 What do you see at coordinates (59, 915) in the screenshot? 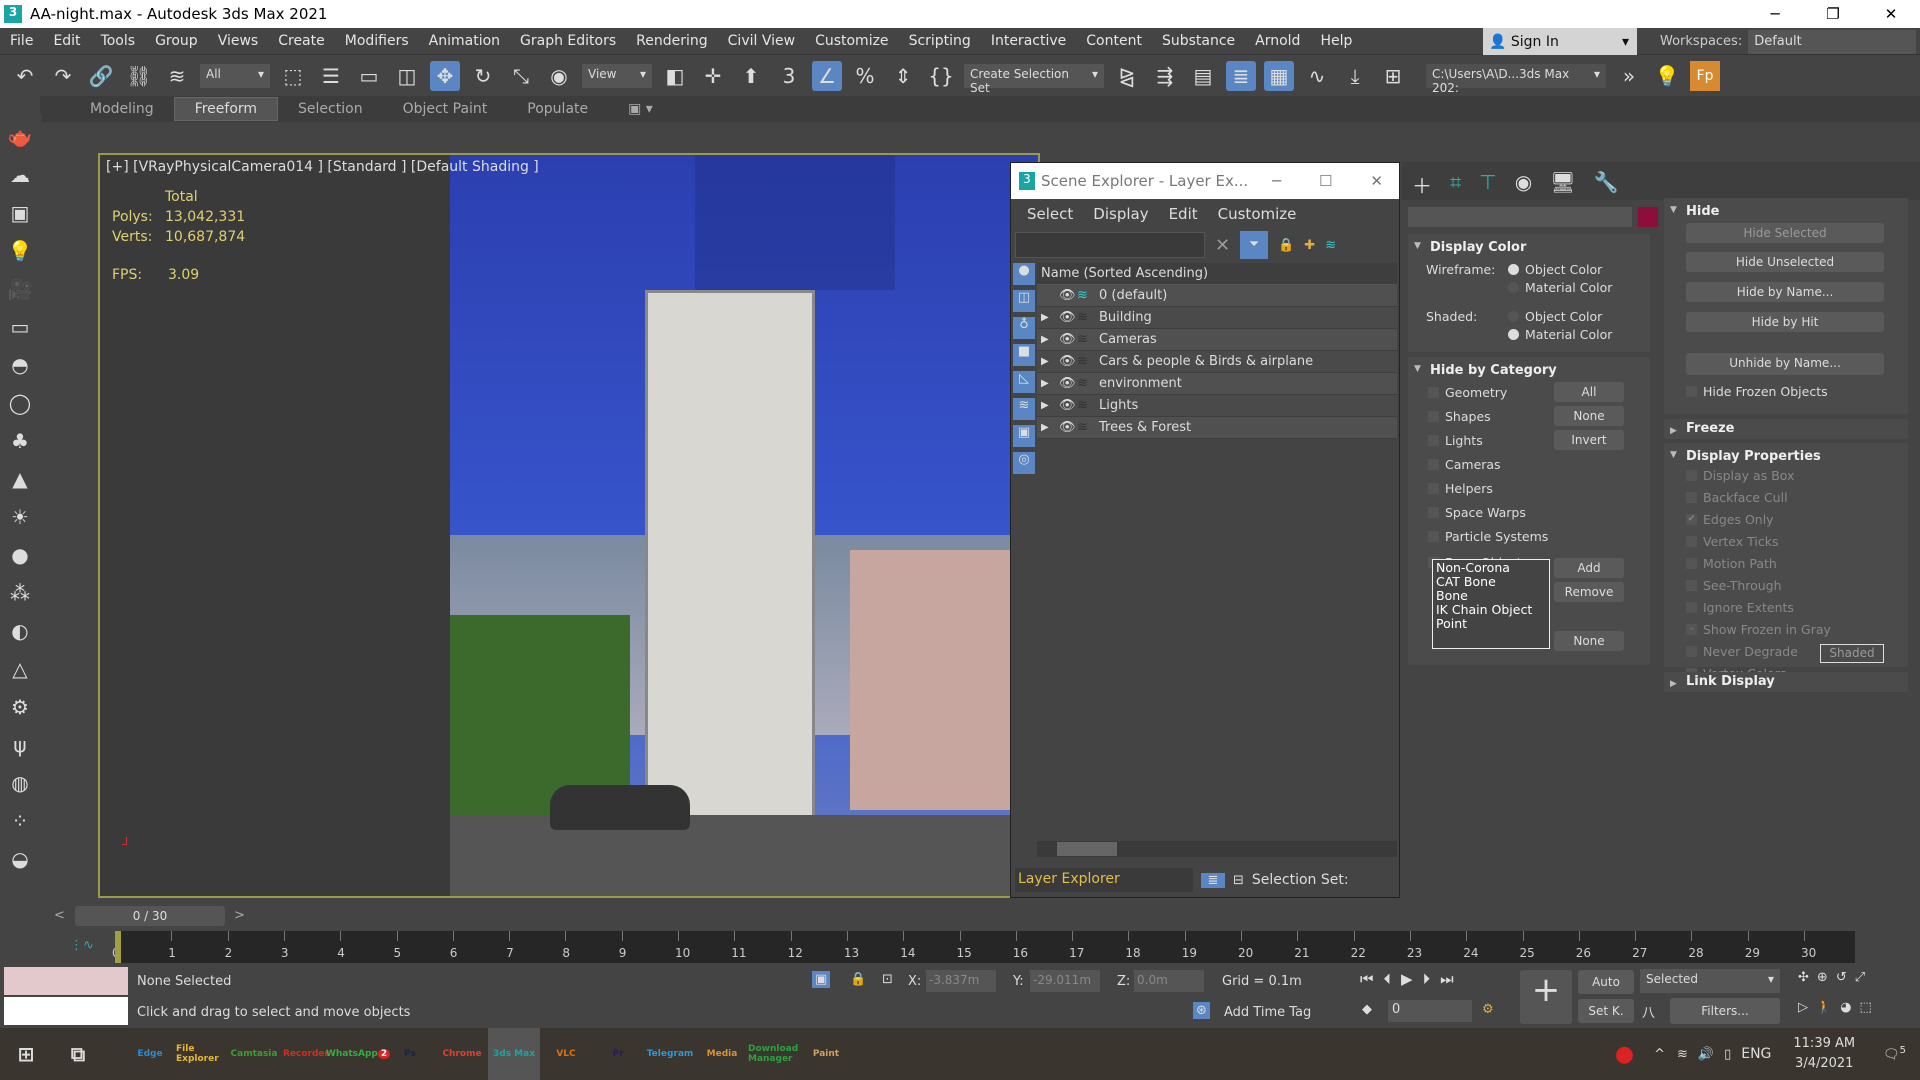
I see `prev-frame-button: <` at bounding box center [59, 915].